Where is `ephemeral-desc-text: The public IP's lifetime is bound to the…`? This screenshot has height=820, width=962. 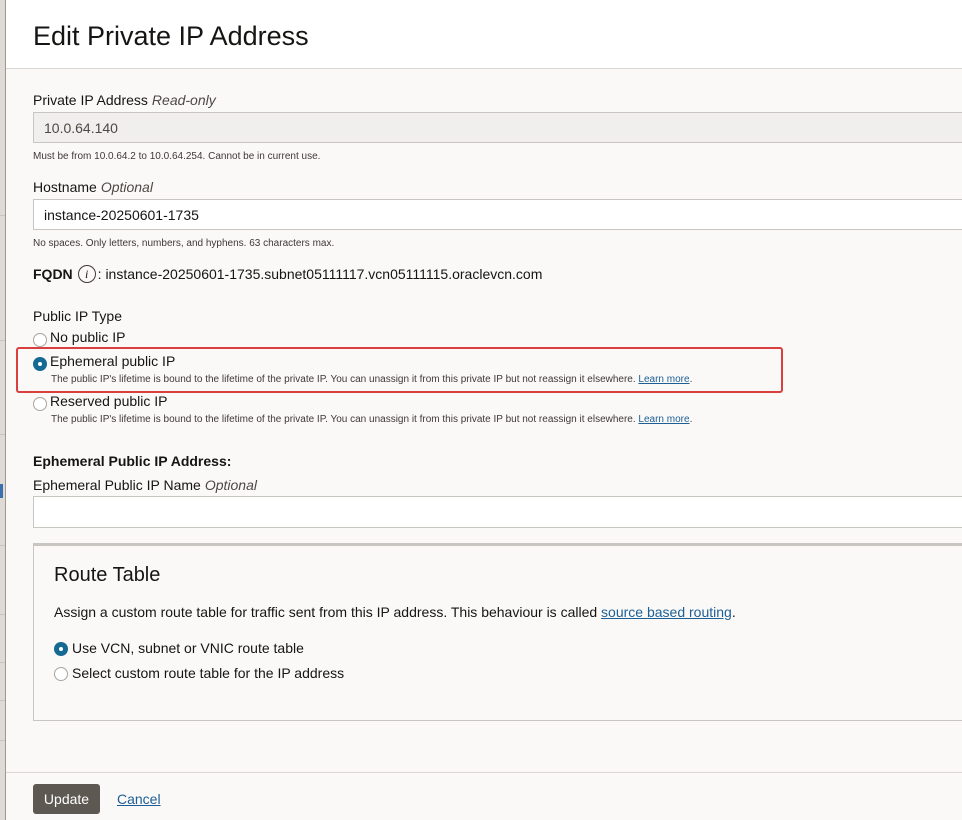 ephemeral-desc-text: The public IP's lifetime is bound to the… is located at coordinates (343, 379).